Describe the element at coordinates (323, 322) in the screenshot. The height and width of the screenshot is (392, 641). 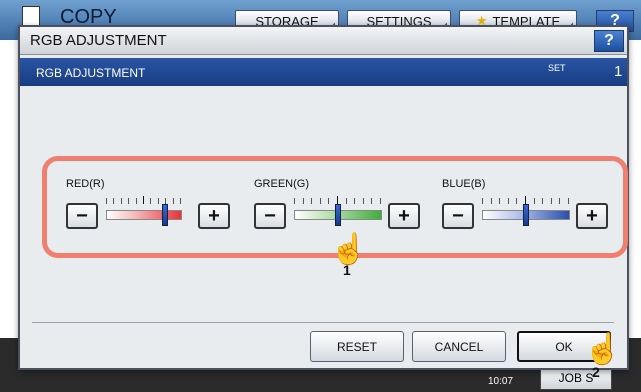
I see `dialog-divider` at that location.